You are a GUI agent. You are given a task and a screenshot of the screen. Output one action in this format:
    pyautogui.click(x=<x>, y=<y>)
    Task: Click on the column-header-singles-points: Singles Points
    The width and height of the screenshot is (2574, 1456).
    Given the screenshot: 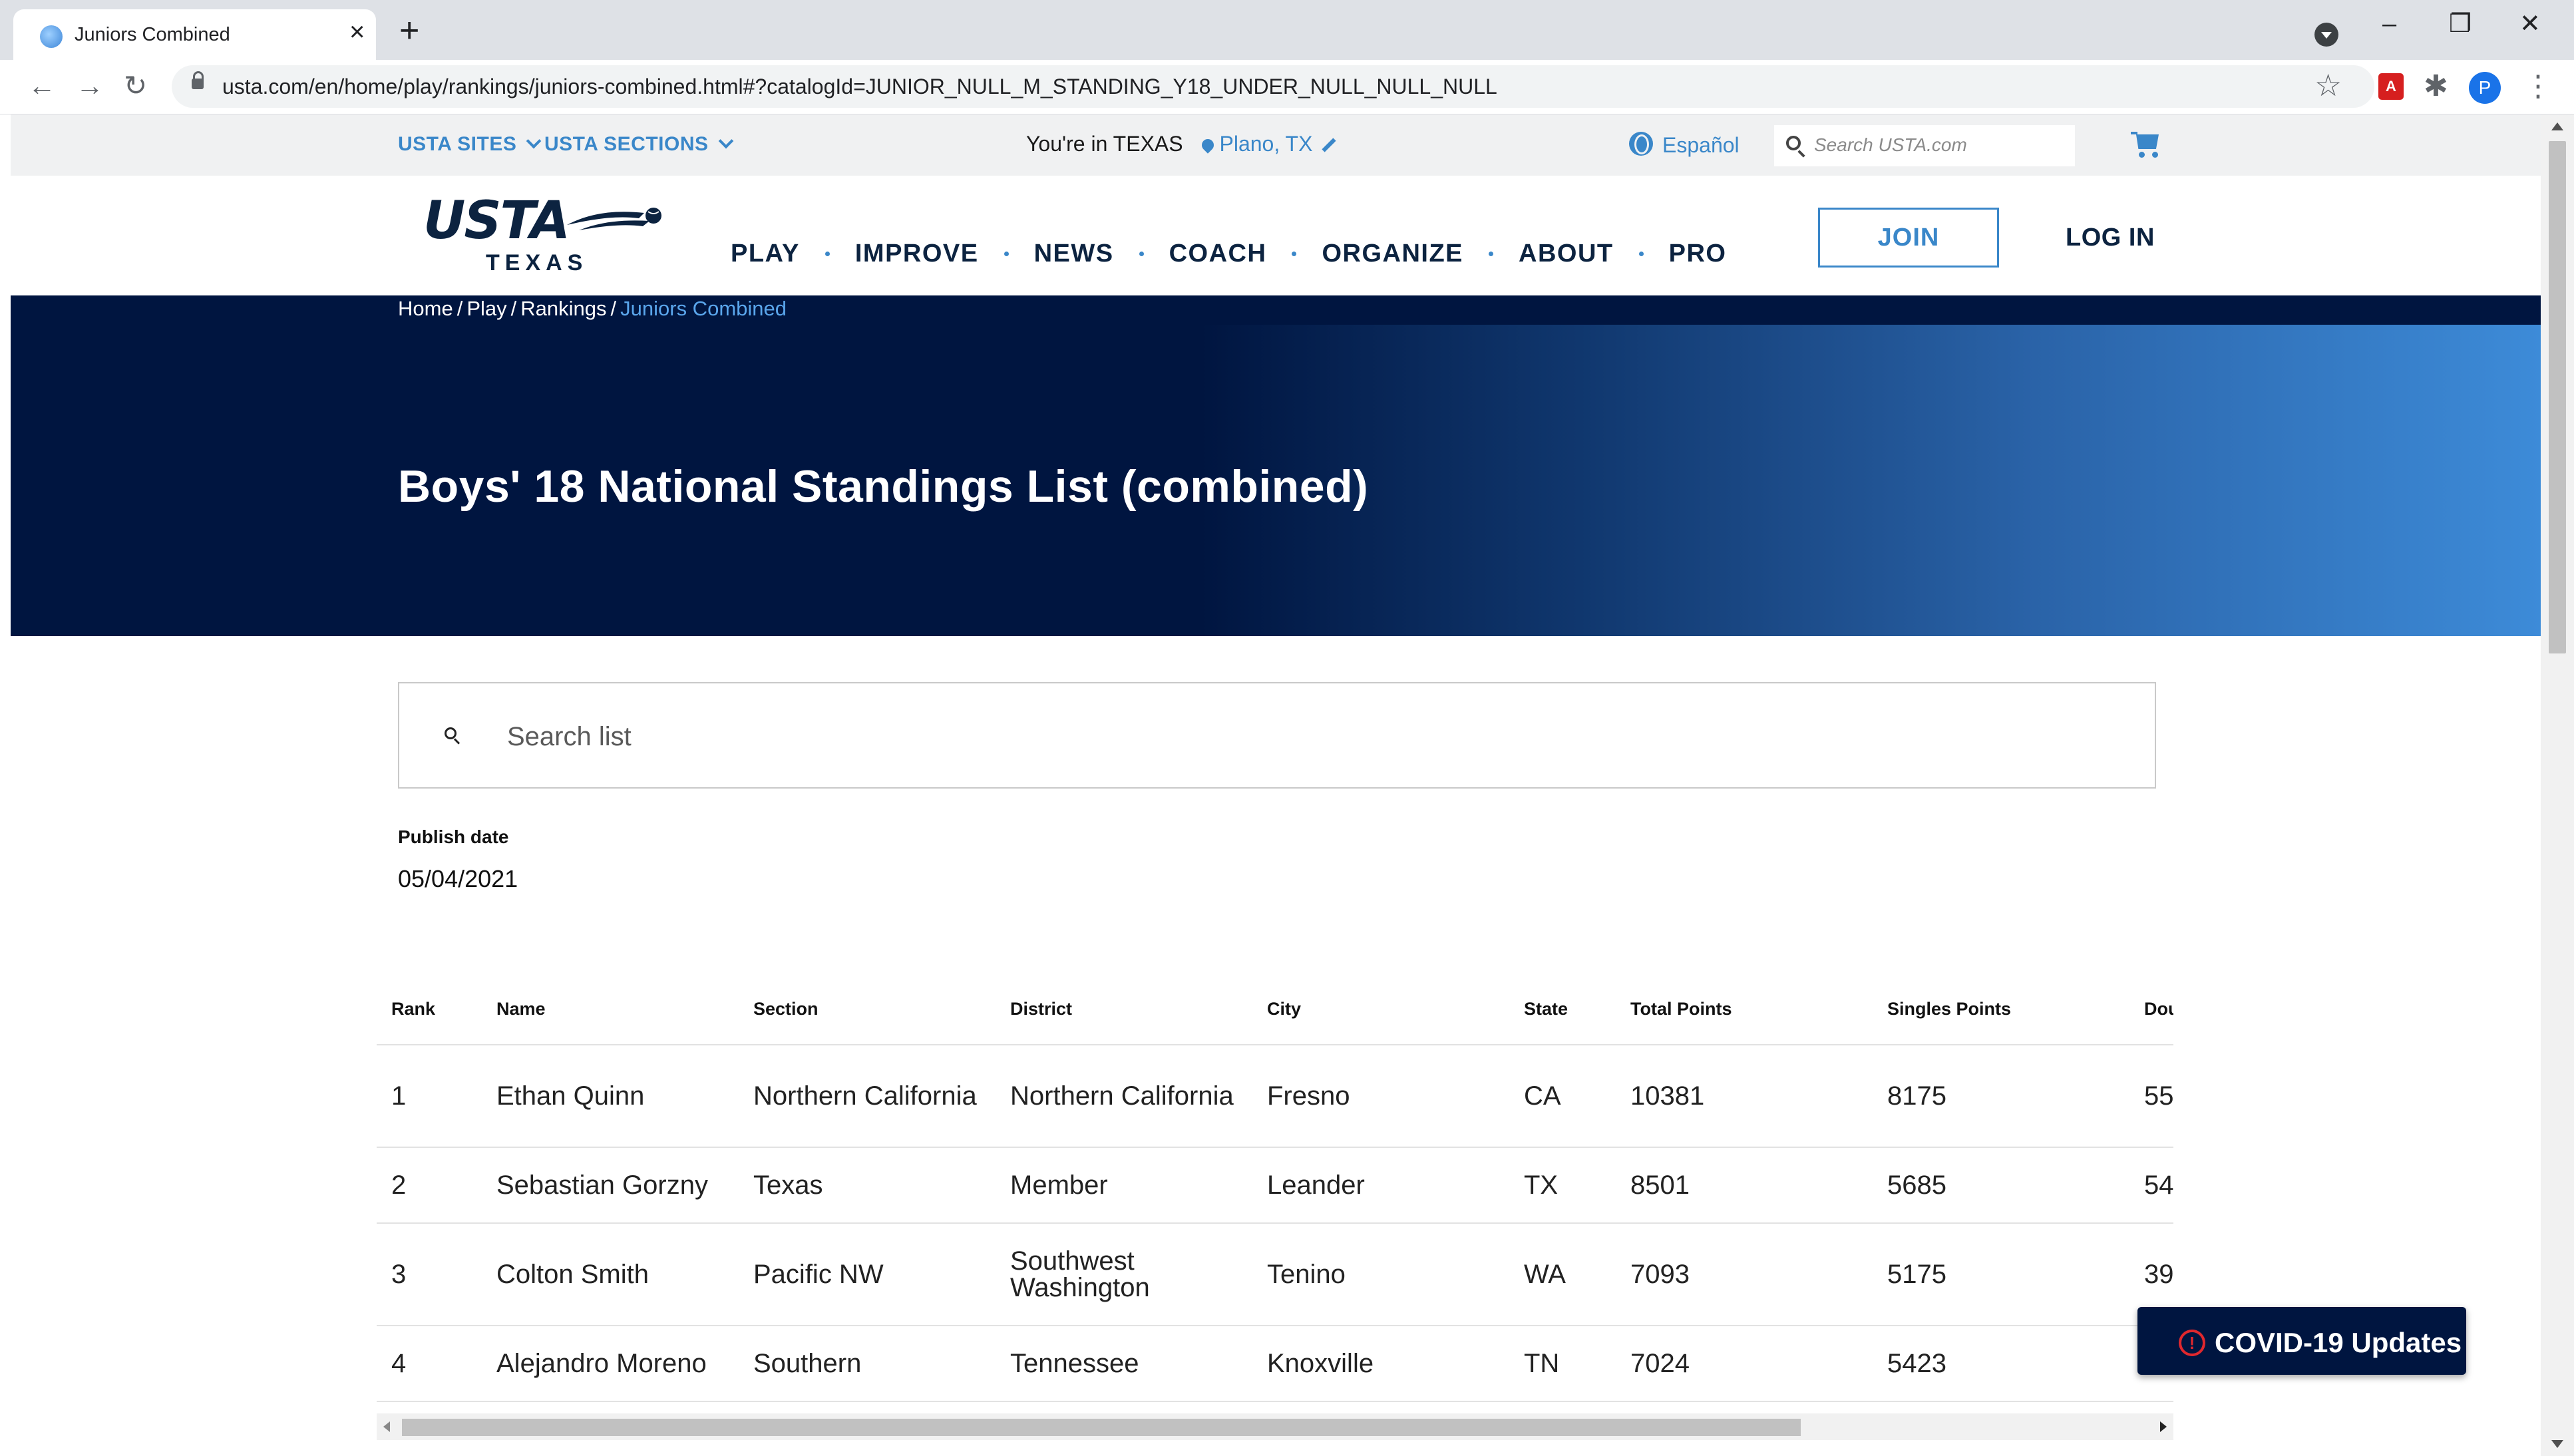 What is the action you would take?
    pyautogui.click(x=2001, y=1009)
    